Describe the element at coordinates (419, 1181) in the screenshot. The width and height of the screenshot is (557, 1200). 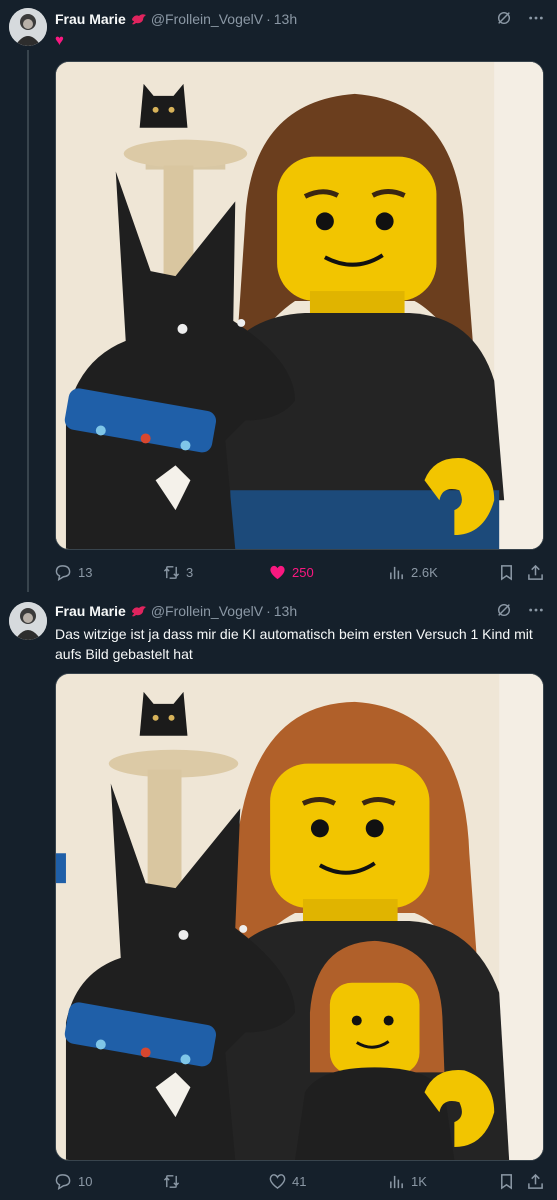
I see `views-count: 1K` at that location.